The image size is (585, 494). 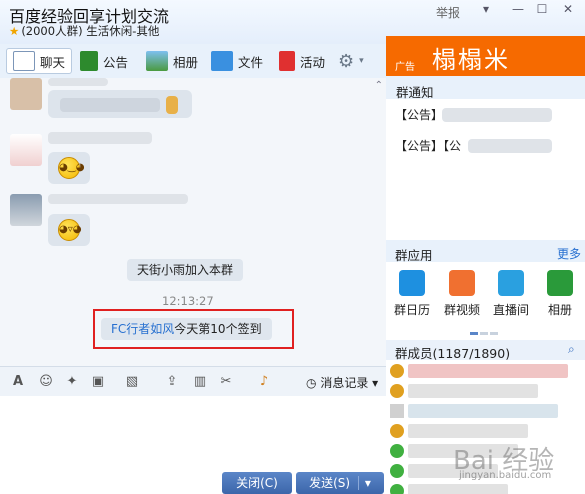 I want to click on close-button: 关闭(C), so click(x=257, y=483).